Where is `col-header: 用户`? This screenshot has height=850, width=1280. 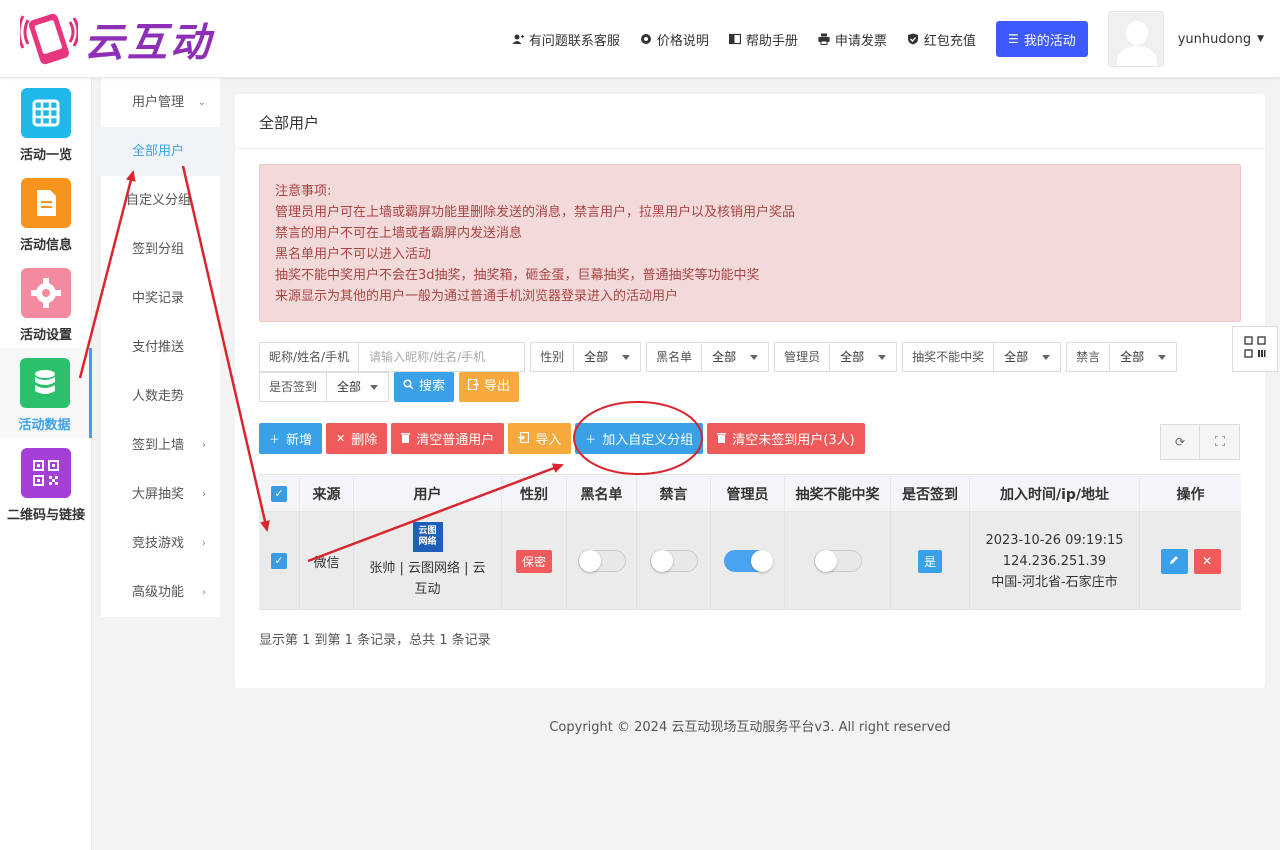
col-header: 用户 is located at coordinates (428, 493).